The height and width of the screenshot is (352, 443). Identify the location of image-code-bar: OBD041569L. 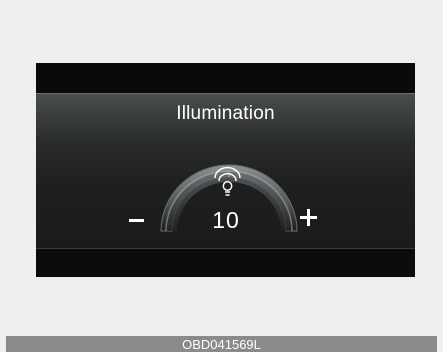
(221, 344).